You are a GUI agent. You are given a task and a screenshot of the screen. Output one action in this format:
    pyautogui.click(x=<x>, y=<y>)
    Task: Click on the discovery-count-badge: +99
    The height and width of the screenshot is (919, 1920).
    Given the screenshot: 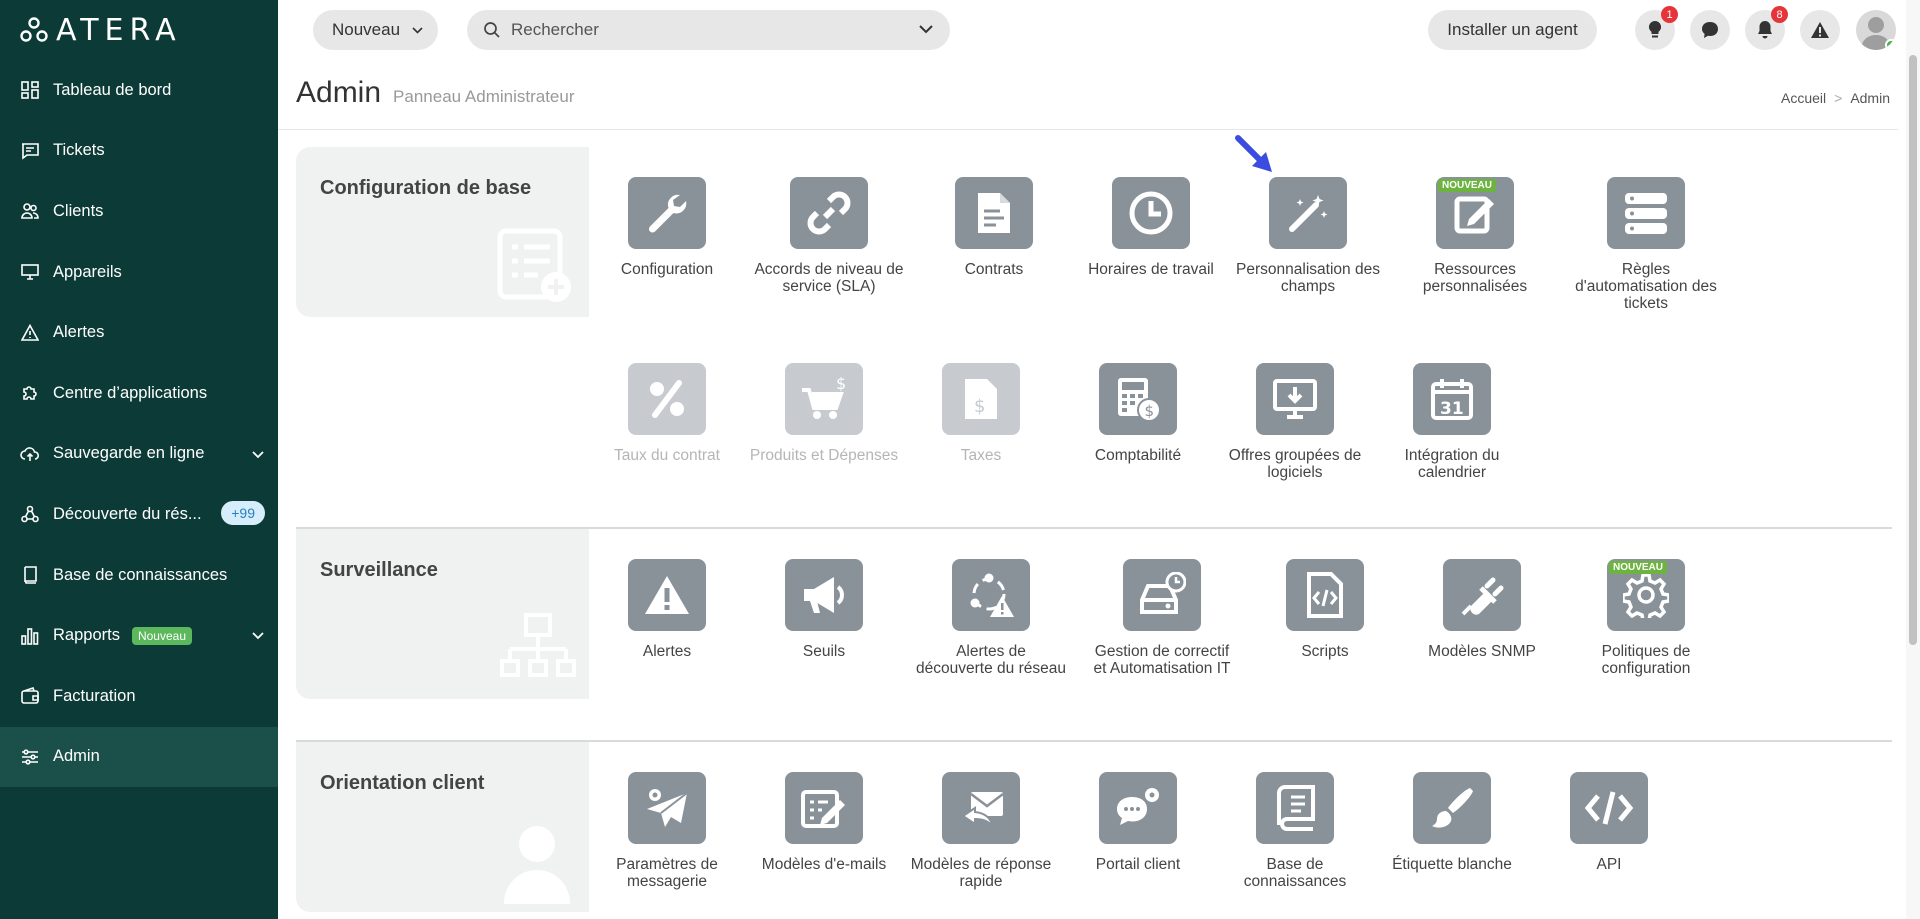 What is the action you would take?
    pyautogui.click(x=243, y=513)
    